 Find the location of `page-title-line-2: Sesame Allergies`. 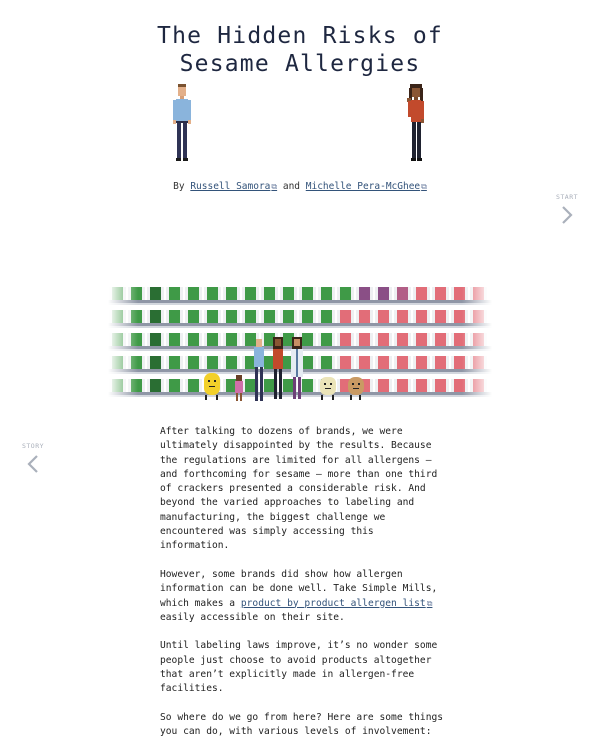

page-title-line-2: Sesame Allergies is located at coordinates (300, 64).